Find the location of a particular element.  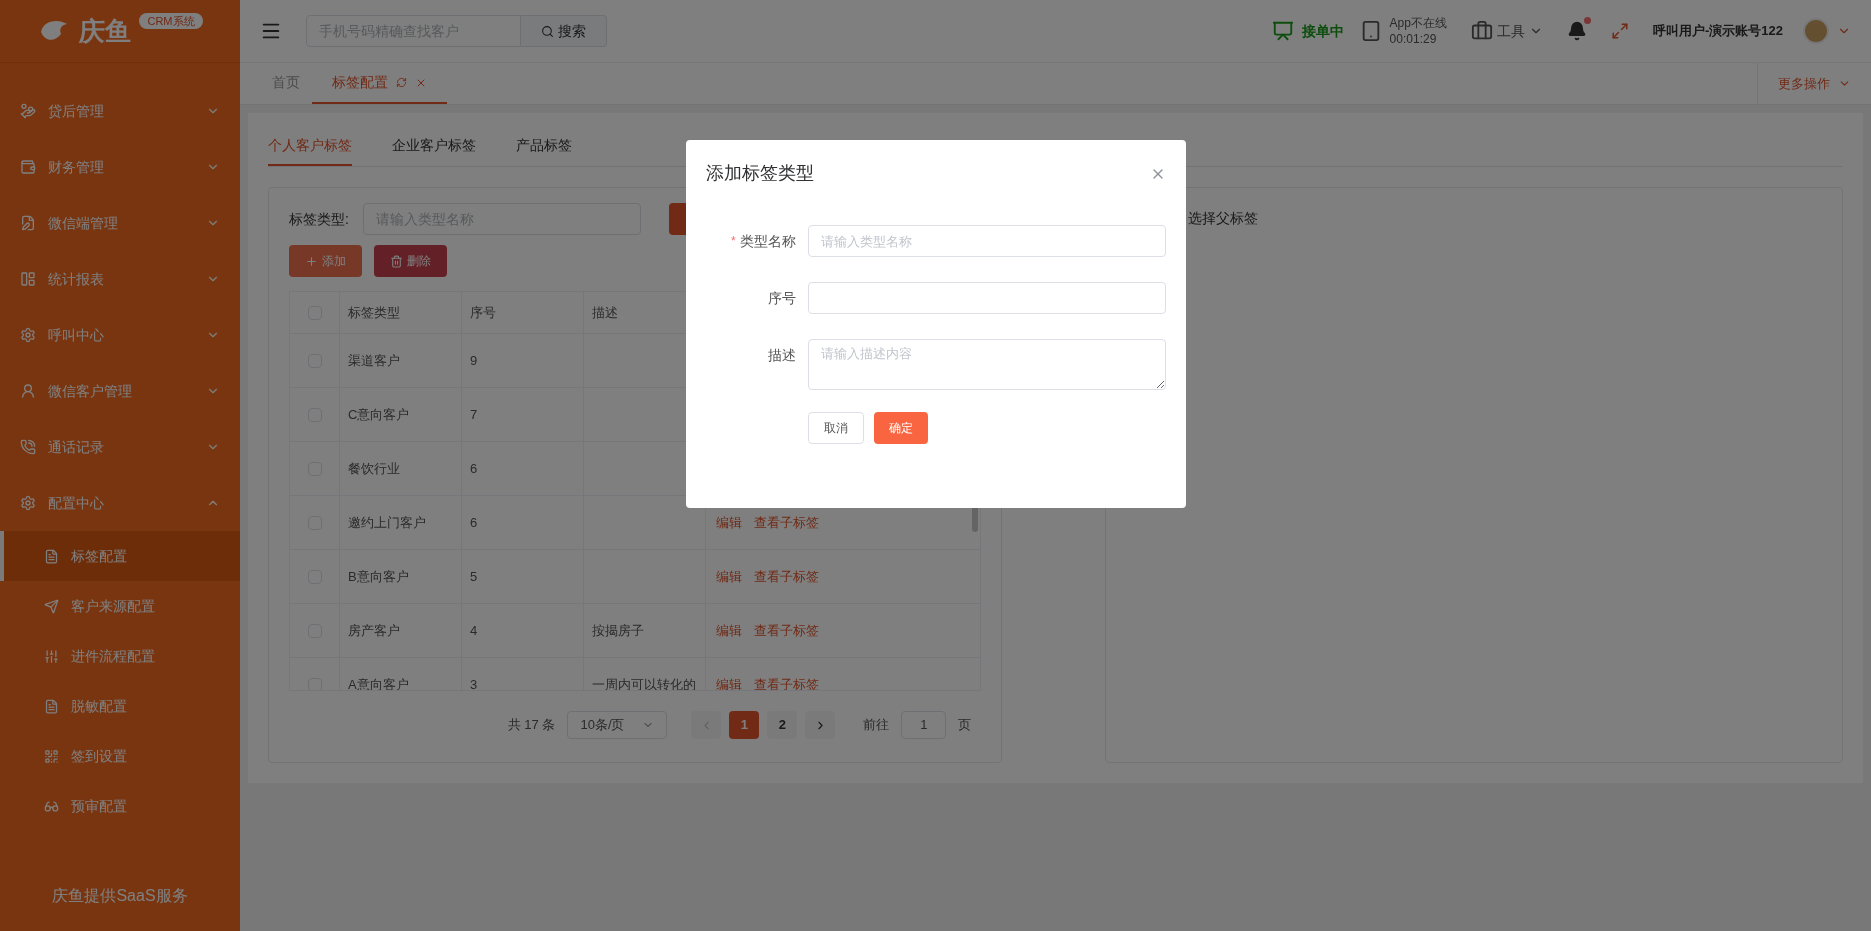

sidebar-subitem: 脱敏配置 is located at coordinates (120, 706).